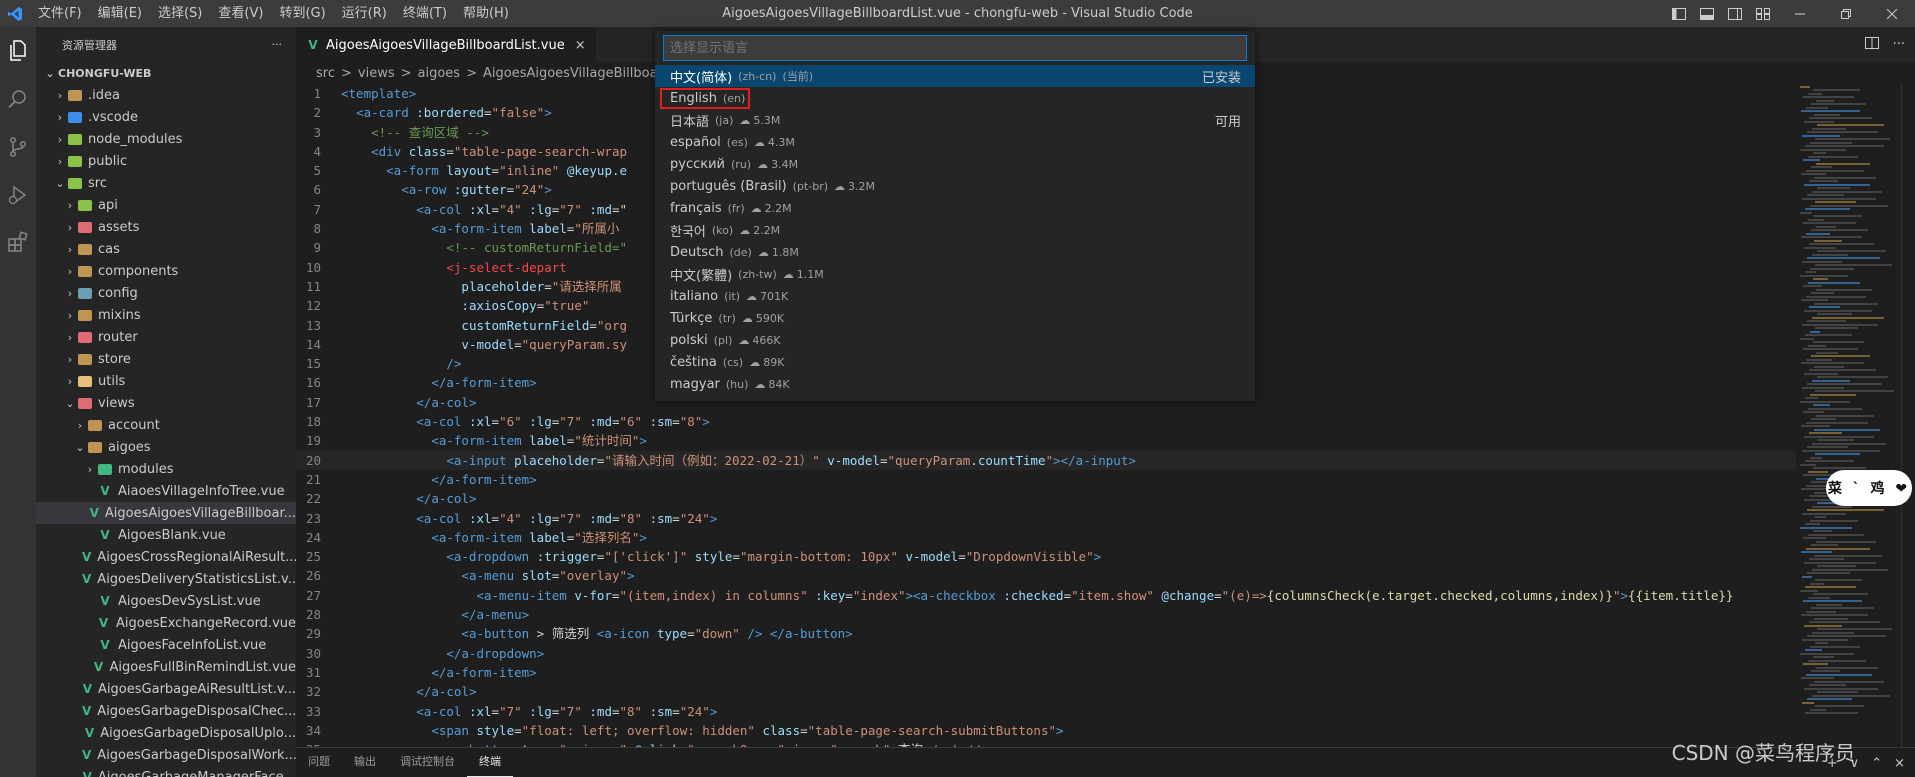  Describe the element at coordinates (955, 274) in the screenshot. I see `language-option: 中文(繁體) (zh-tw) ☁ 1.1M` at that location.